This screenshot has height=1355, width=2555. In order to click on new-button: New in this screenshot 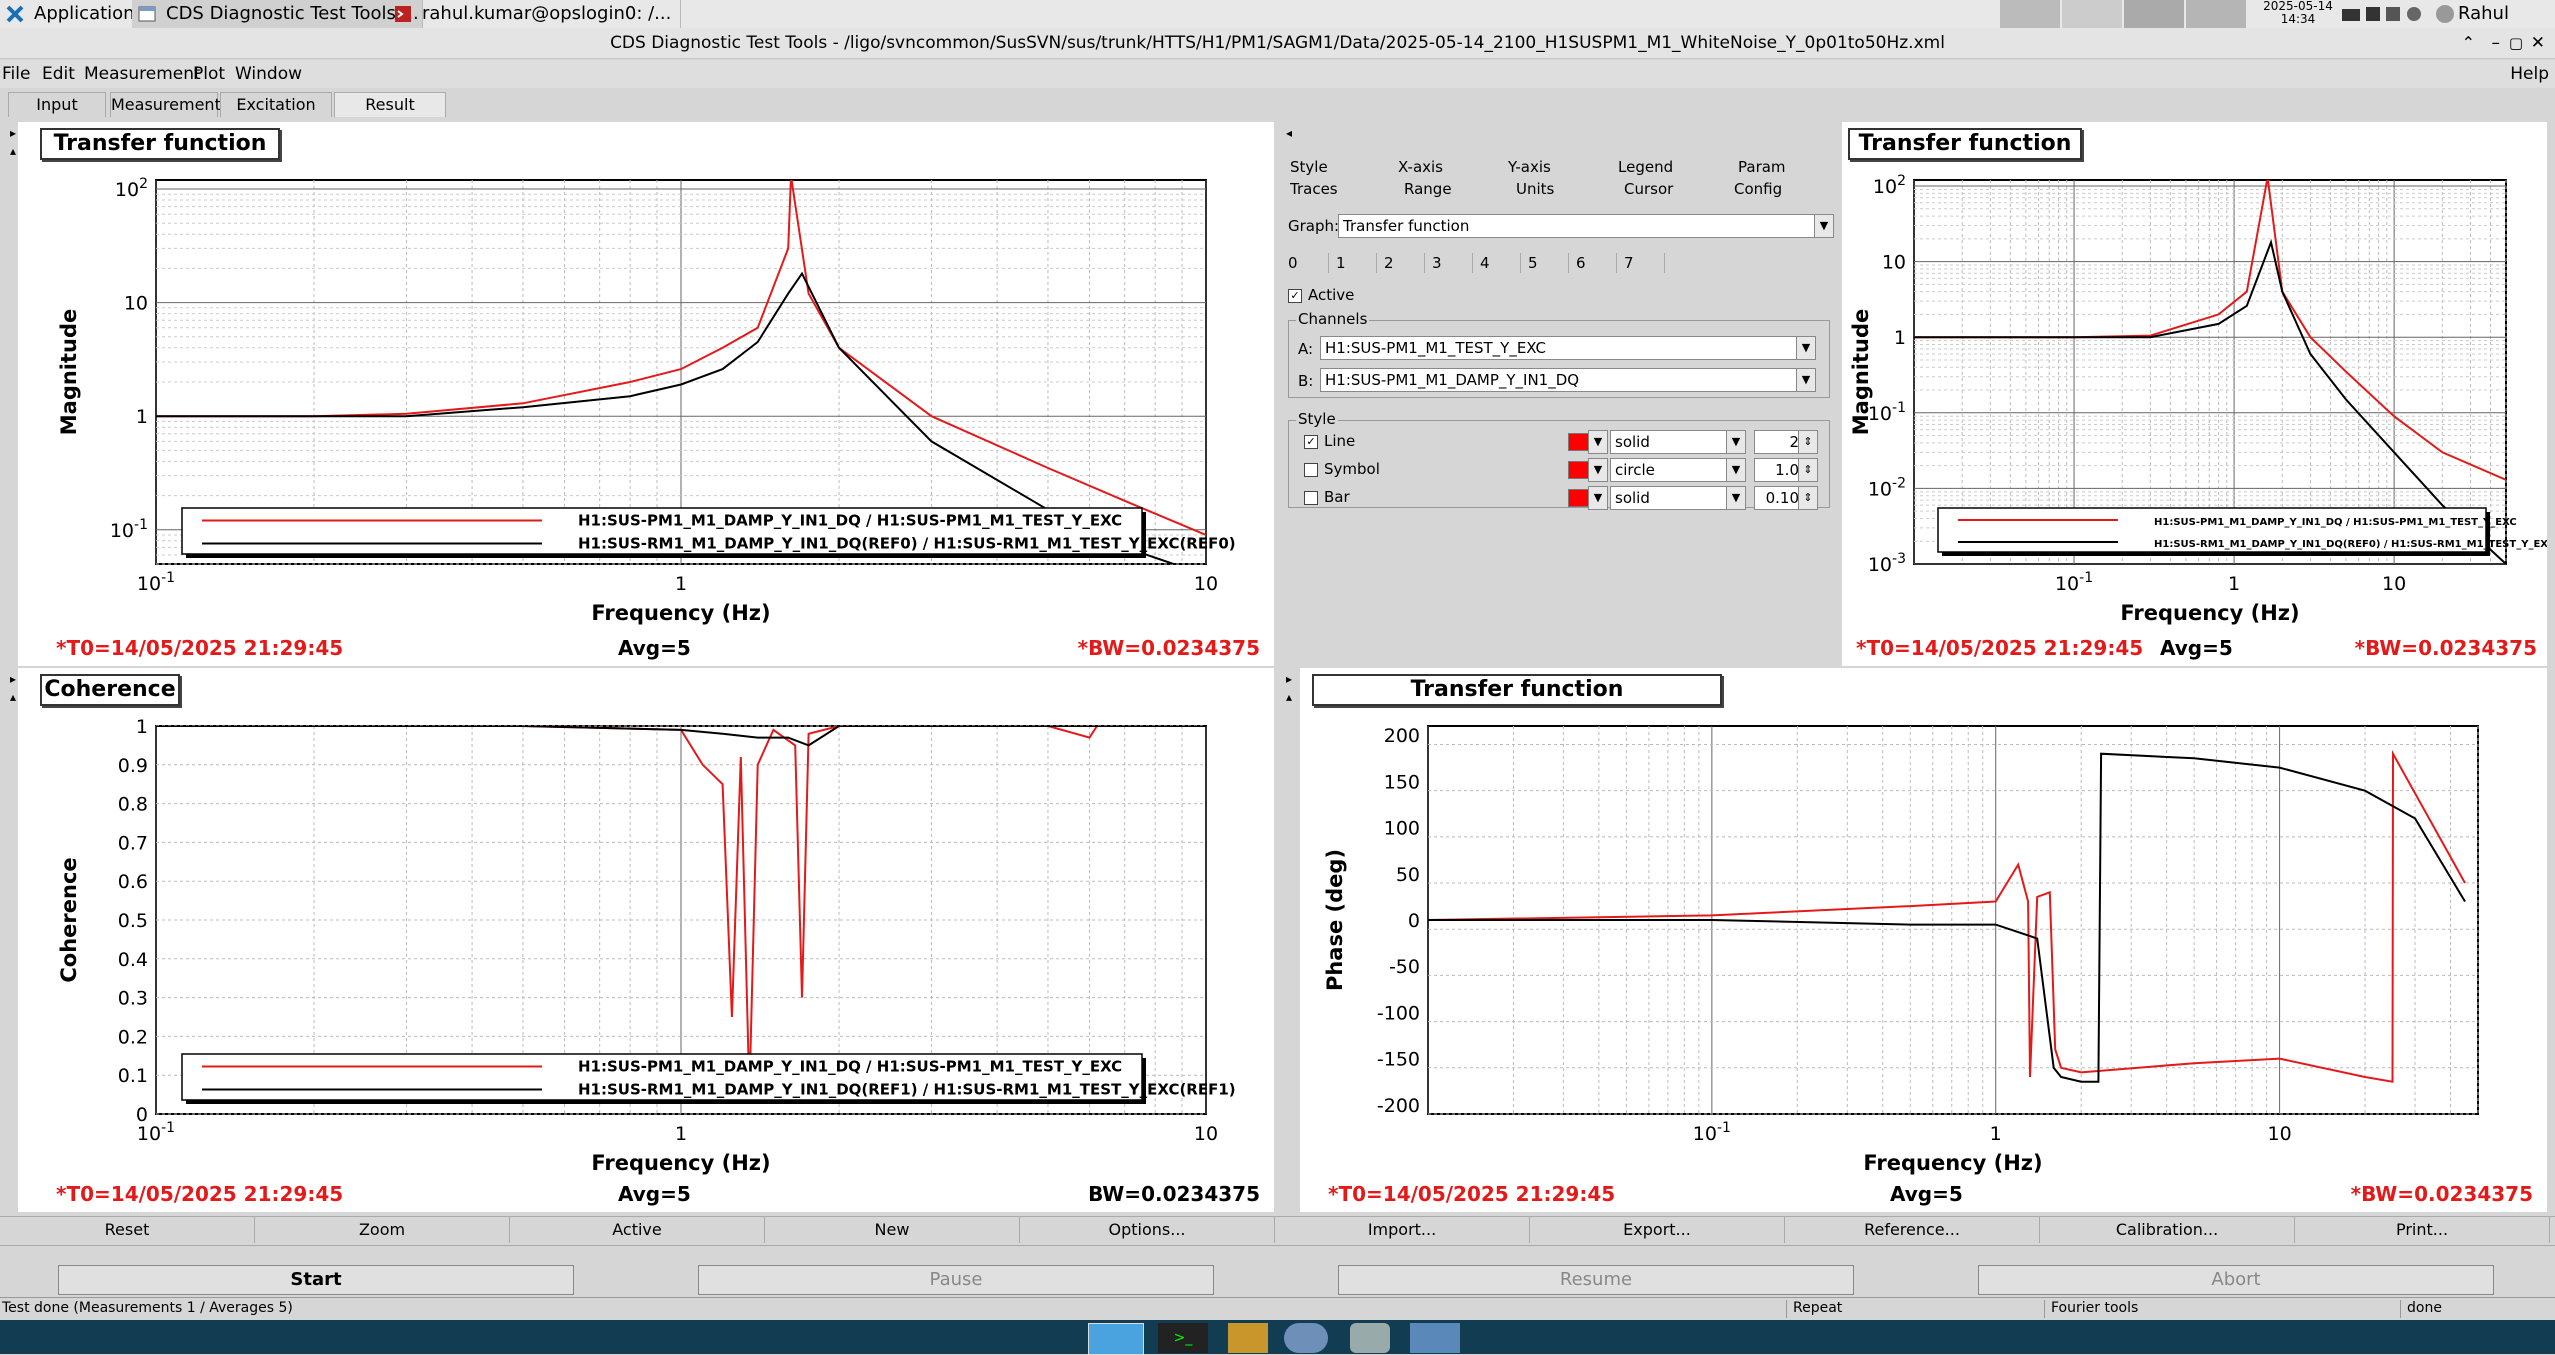, I will do `click(892, 1230)`.